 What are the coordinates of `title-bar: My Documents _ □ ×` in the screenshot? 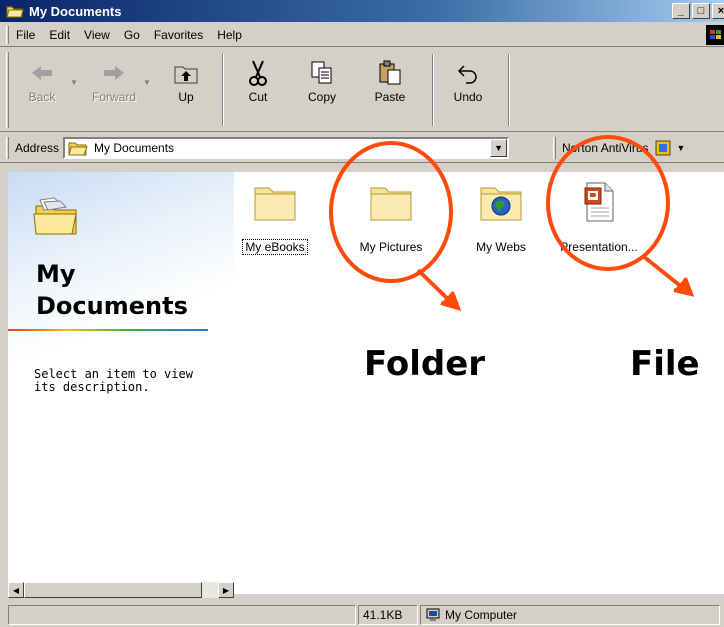 It's located at (362, 11).